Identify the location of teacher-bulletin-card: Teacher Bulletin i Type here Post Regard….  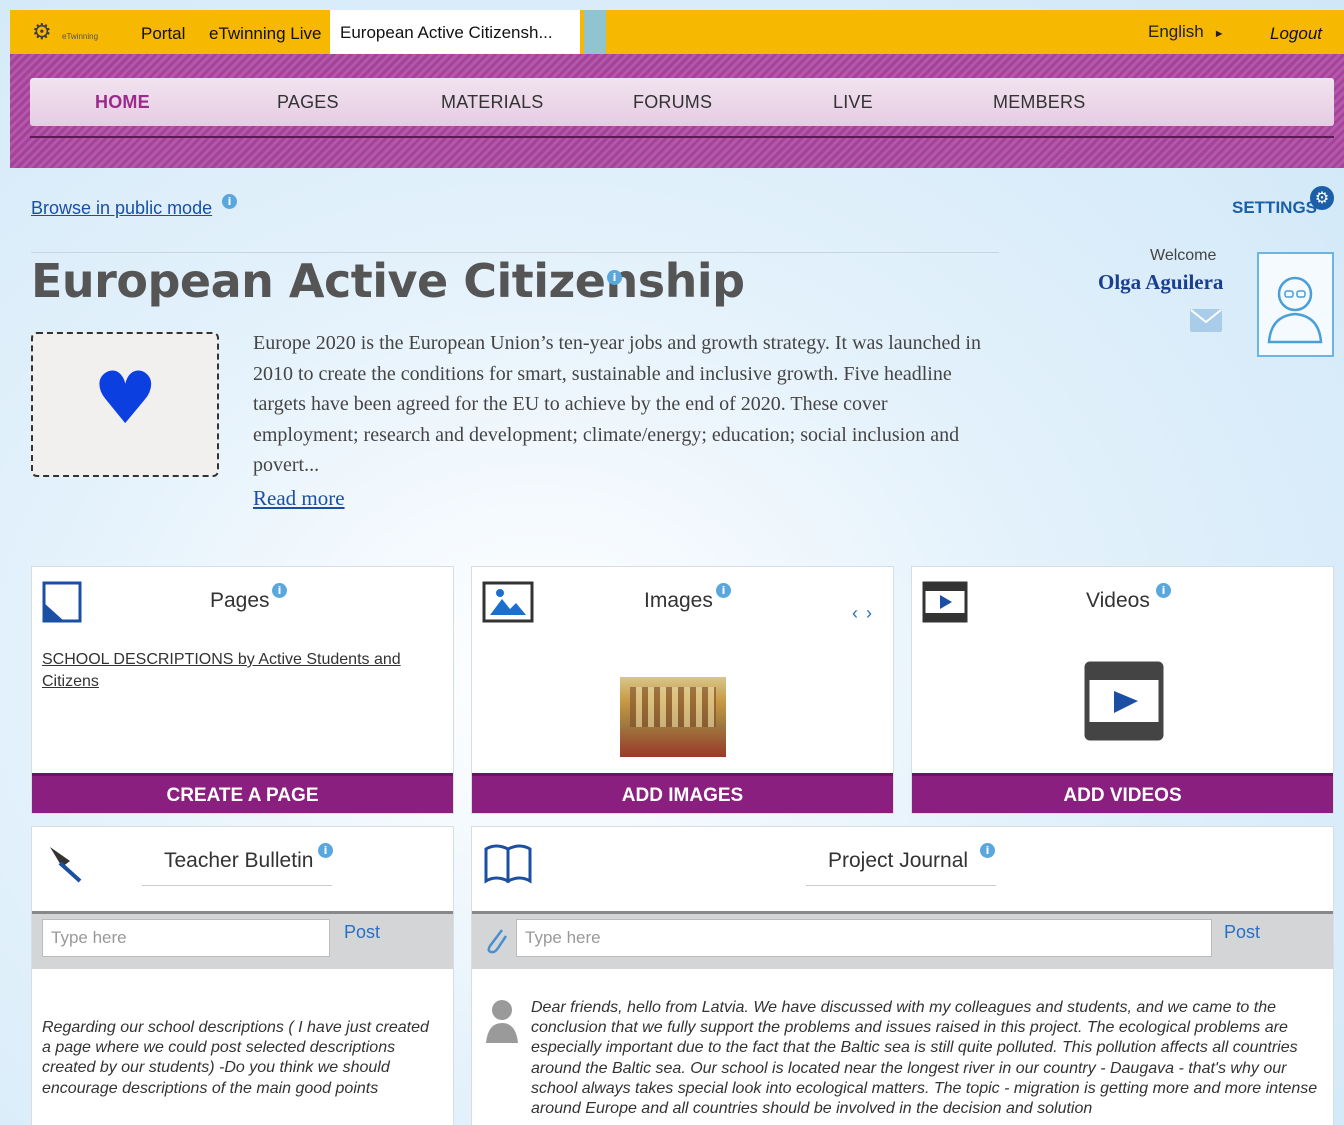
(242, 975).